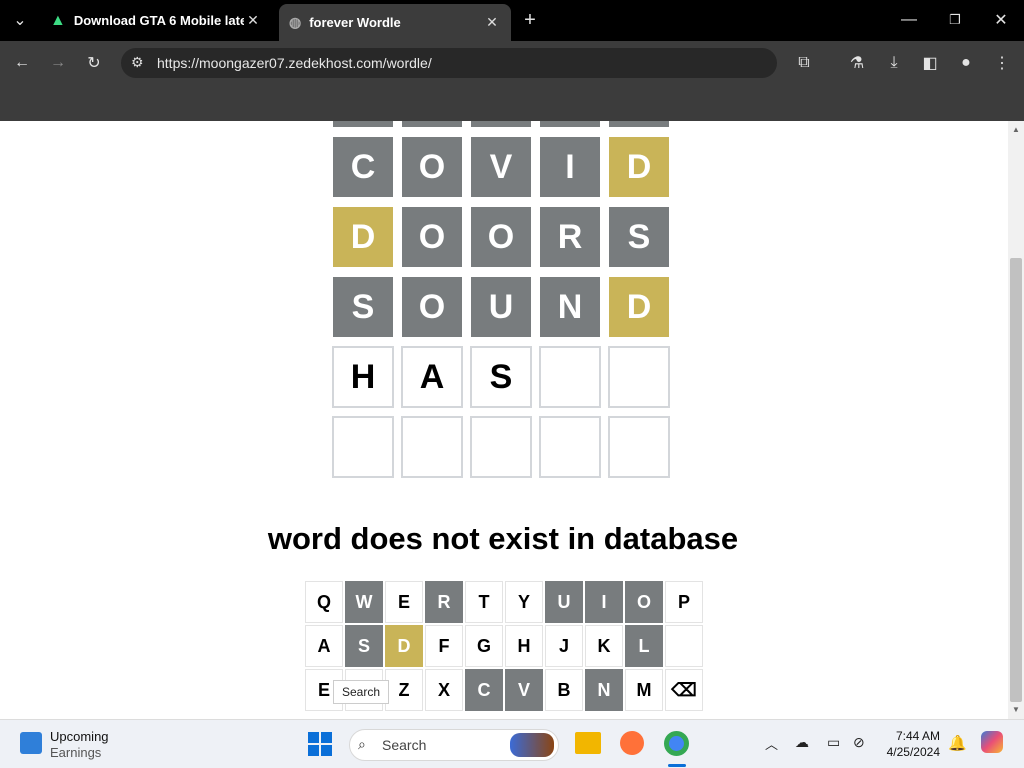 The image size is (1024, 768). What do you see at coordinates (484, 646) in the screenshot?
I see `key-g: G` at bounding box center [484, 646].